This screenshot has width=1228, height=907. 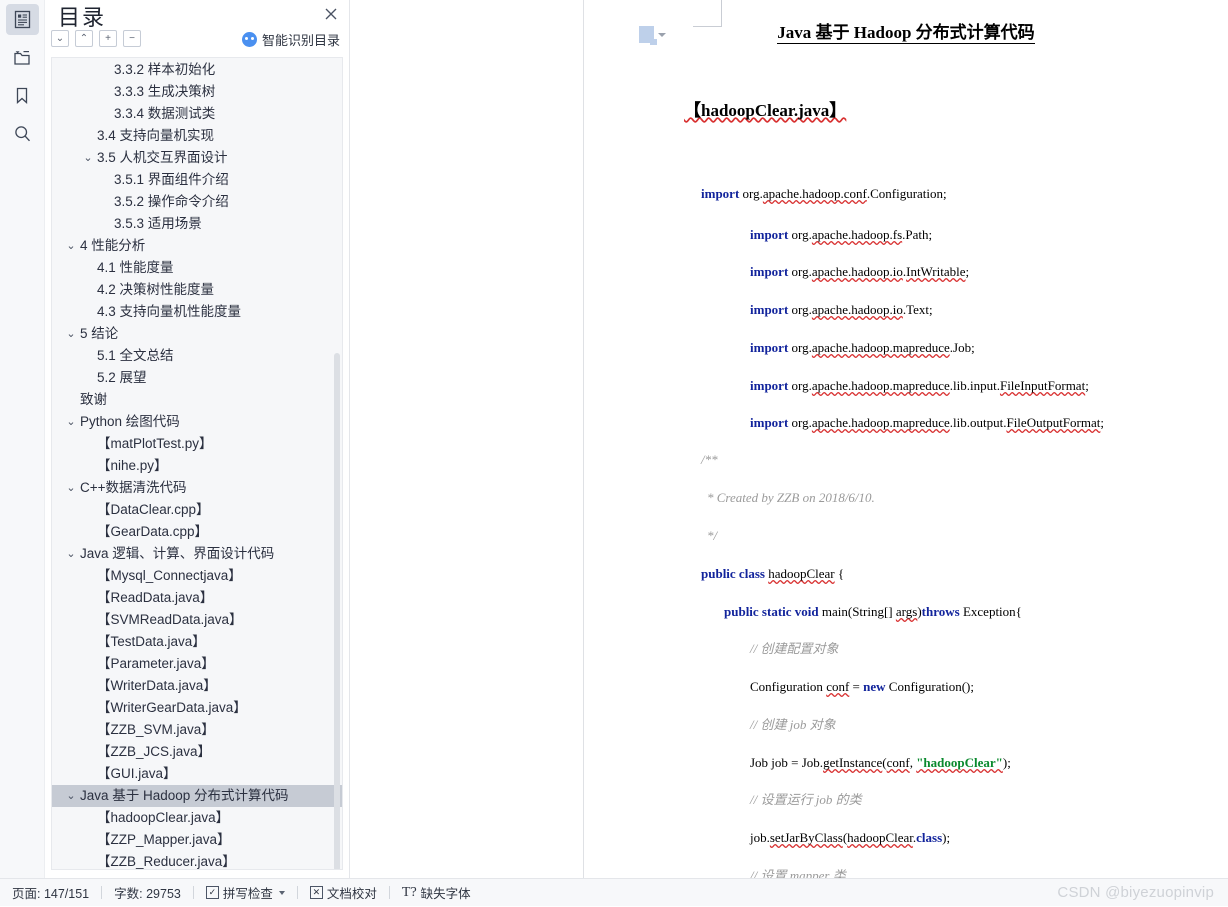 What do you see at coordinates (197, 554) in the screenshot?
I see `toc-item: ⌄ Java 逻辑、计算、界面设计代码` at bounding box center [197, 554].